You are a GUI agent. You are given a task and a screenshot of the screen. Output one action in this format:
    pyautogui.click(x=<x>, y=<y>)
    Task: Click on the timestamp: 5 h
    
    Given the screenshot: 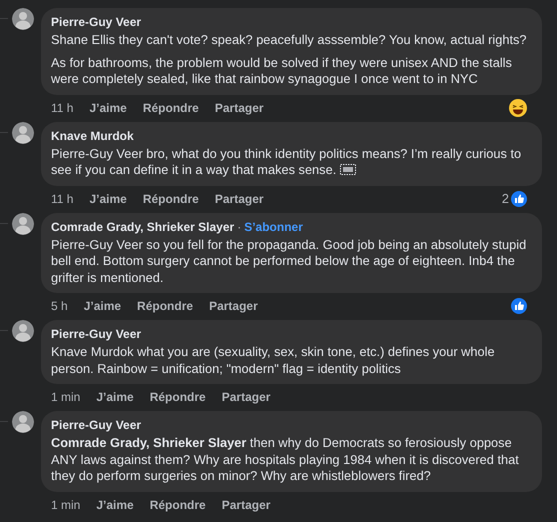 What is the action you would take?
    pyautogui.click(x=59, y=306)
    